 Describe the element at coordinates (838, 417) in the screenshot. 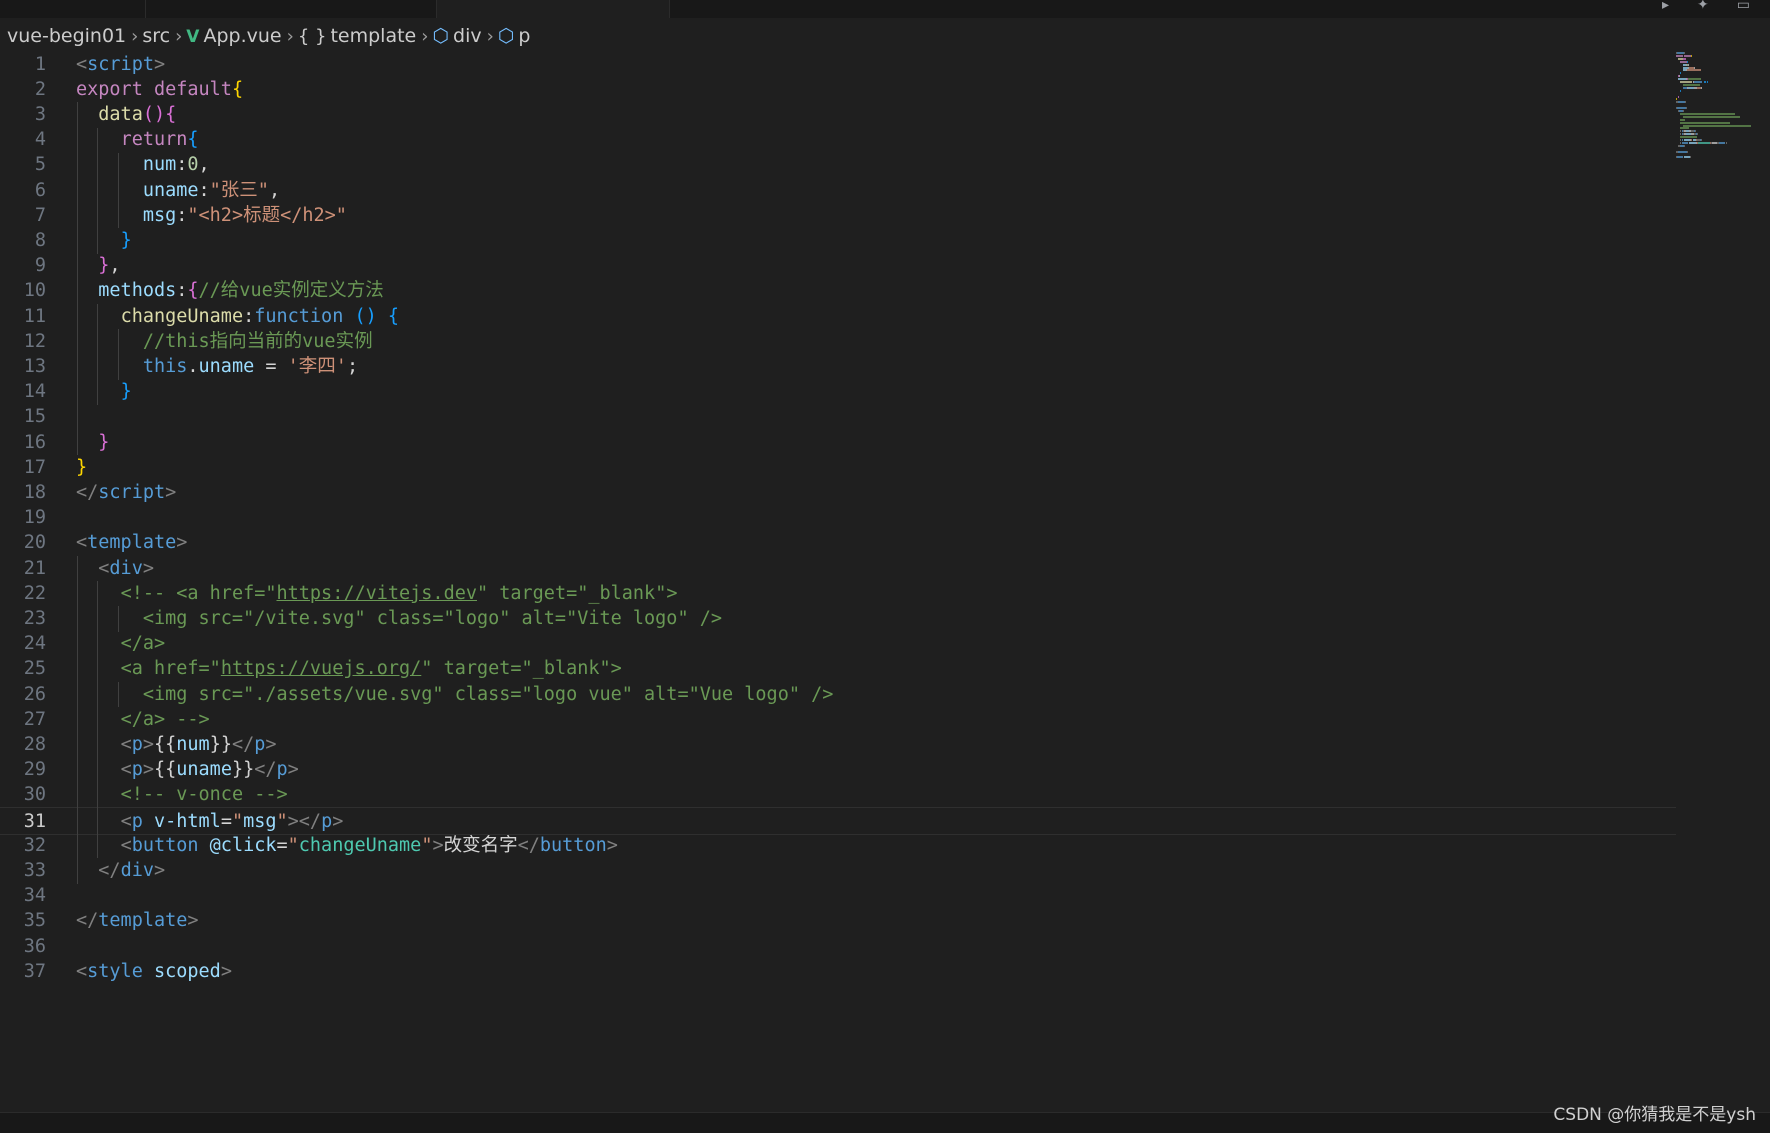

I see `code-line: 15` at that location.